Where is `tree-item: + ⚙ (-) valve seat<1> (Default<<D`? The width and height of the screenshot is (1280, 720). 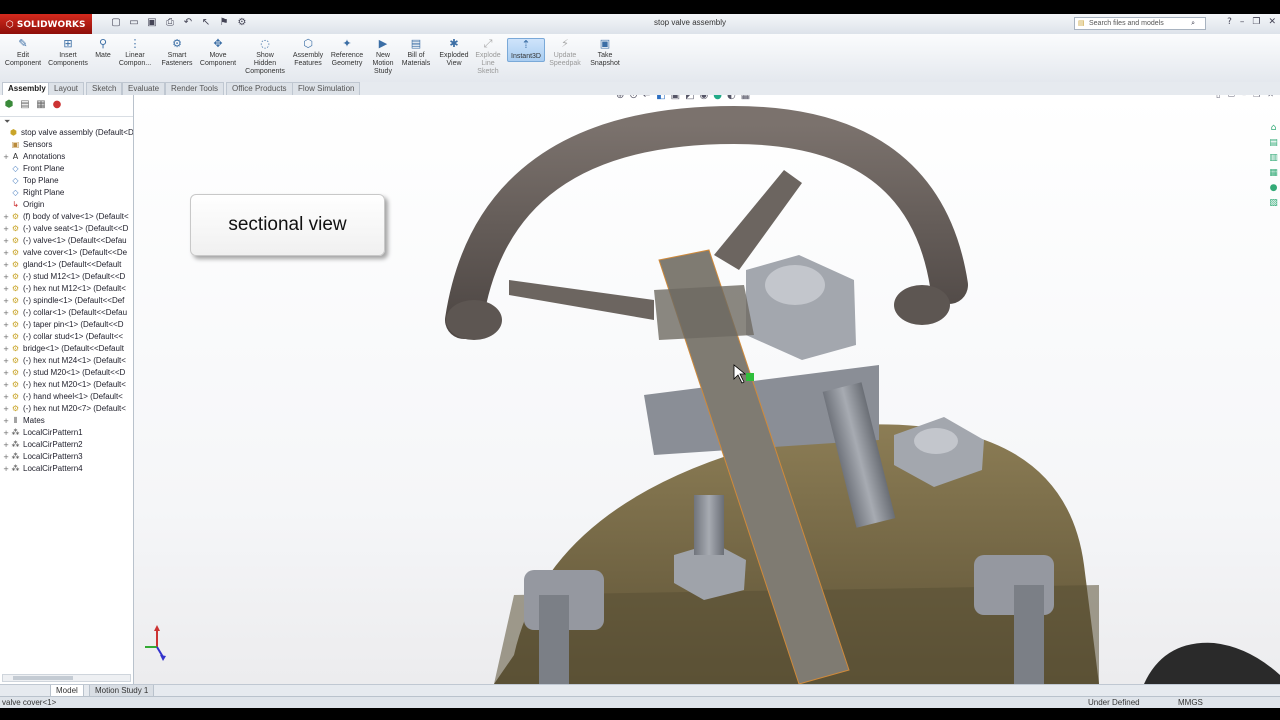 tree-item: + ⚙ (-) valve seat<1> (Default<<D is located at coordinates (66, 229).